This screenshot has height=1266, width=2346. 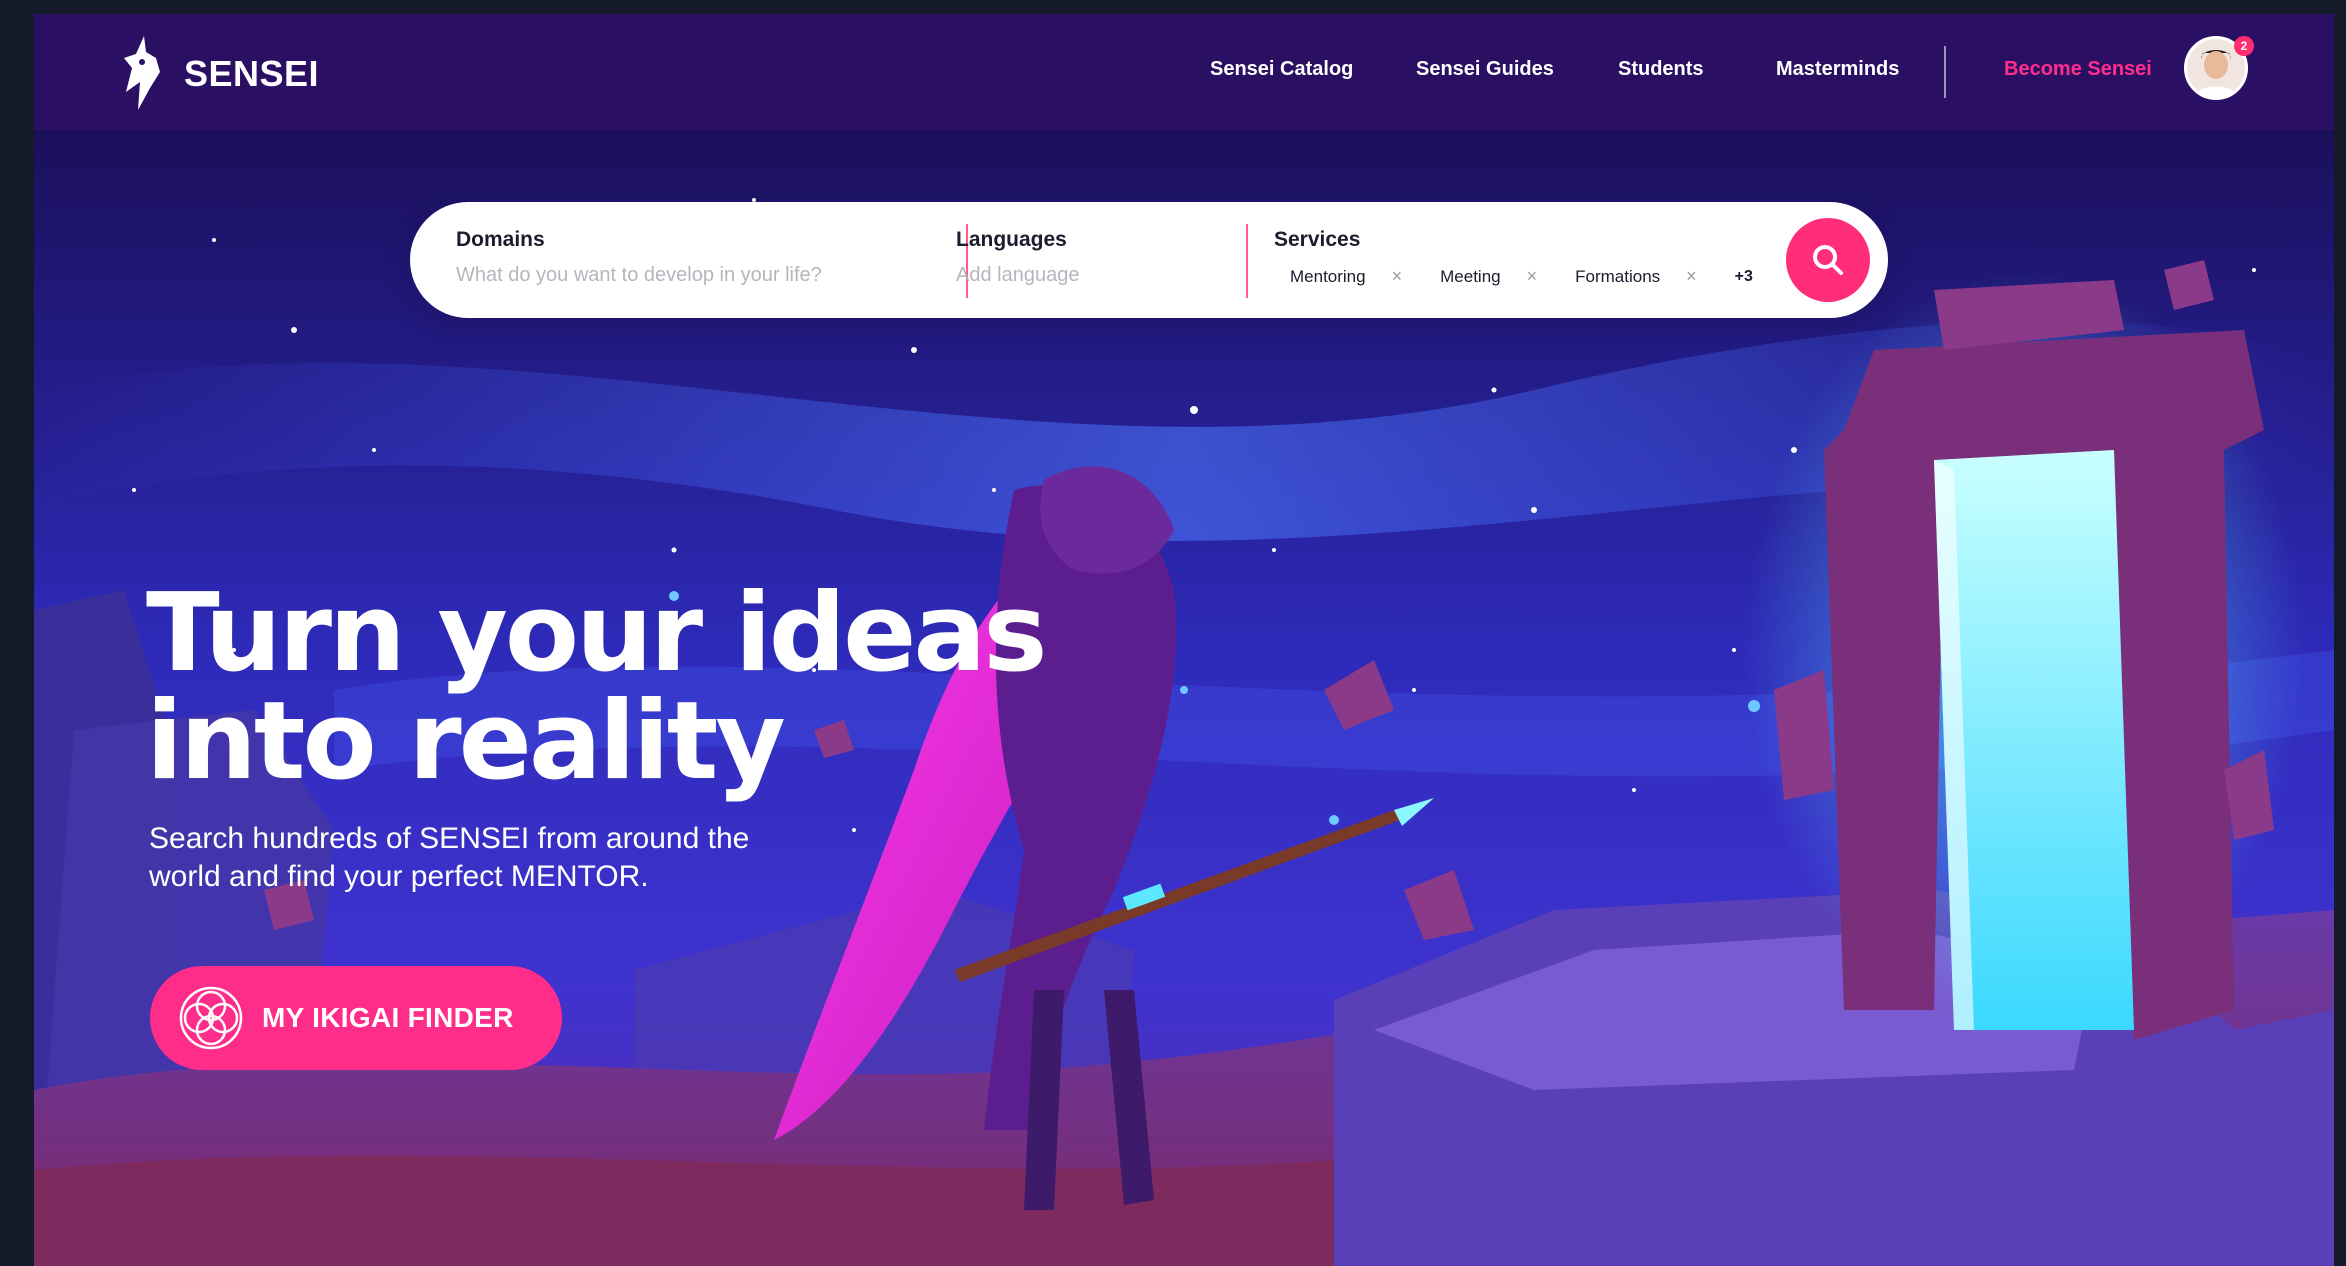 I want to click on chip-mentoring: Mentoring ×, so click(x=1346, y=276).